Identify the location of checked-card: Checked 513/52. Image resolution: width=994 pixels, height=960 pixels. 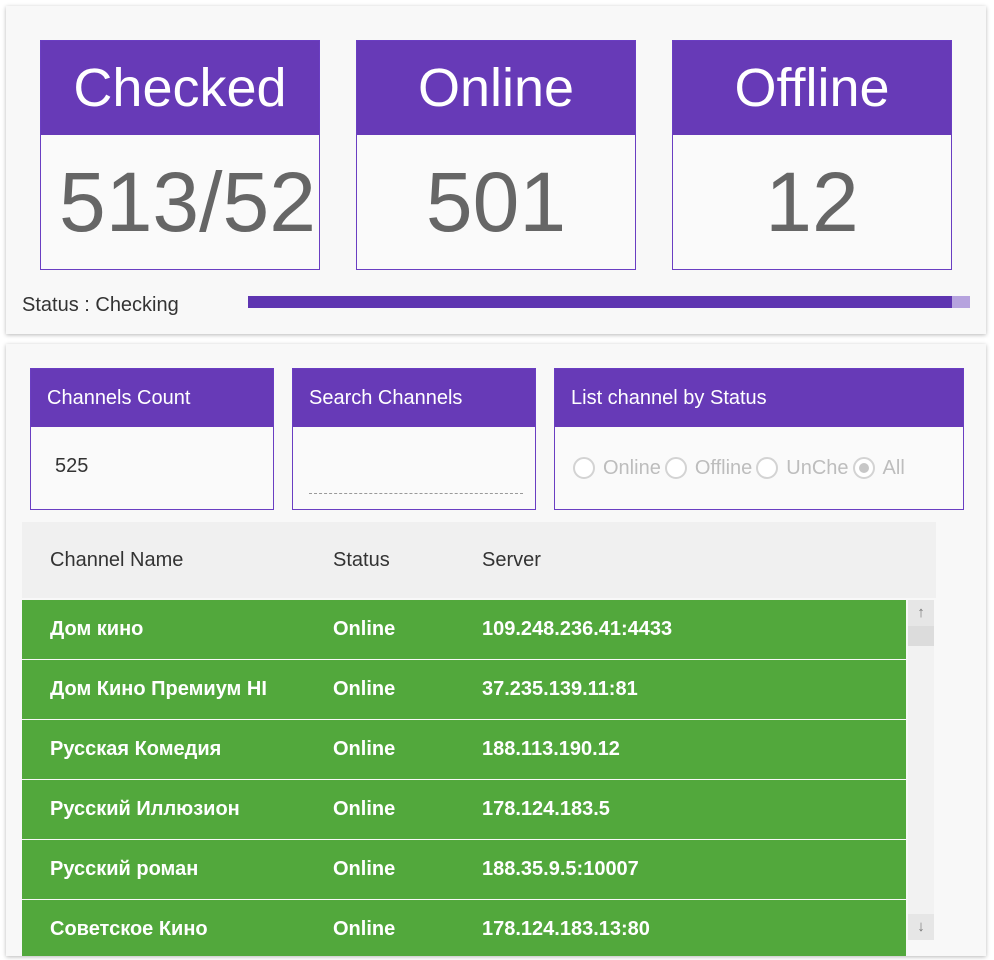
(180, 155).